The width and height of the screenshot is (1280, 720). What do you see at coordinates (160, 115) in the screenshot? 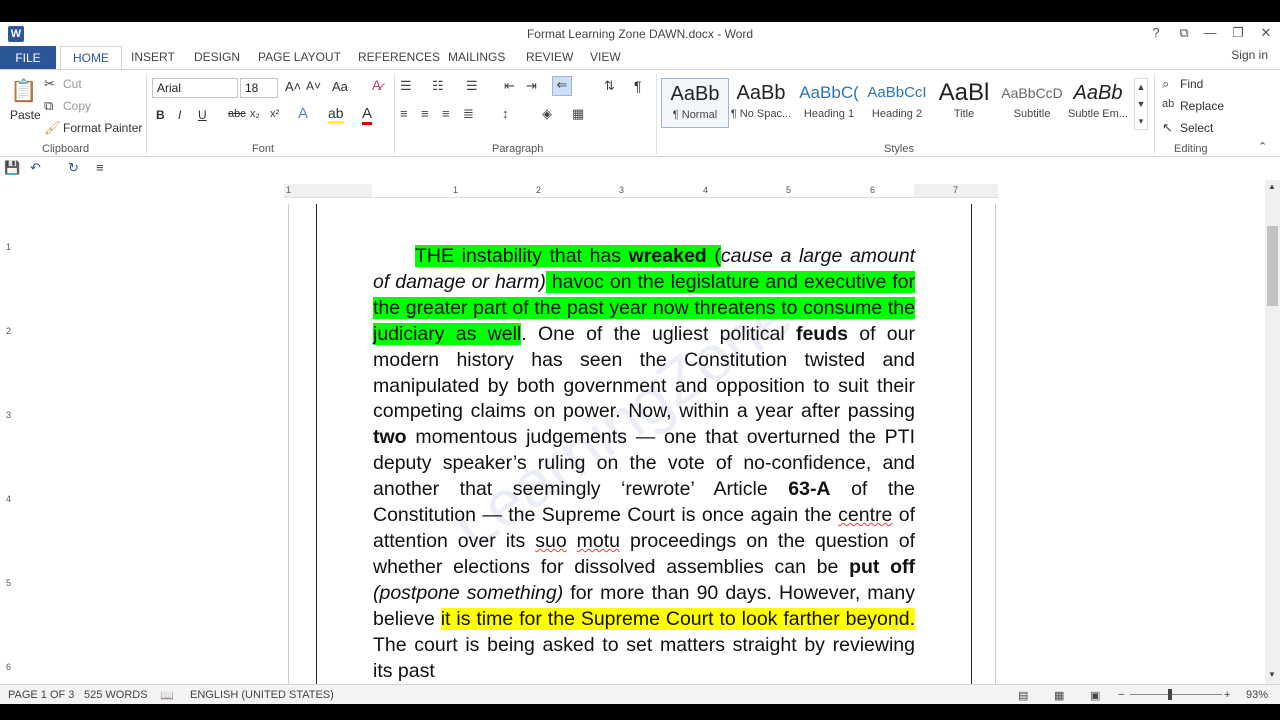
I see `bold-button: B` at bounding box center [160, 115].